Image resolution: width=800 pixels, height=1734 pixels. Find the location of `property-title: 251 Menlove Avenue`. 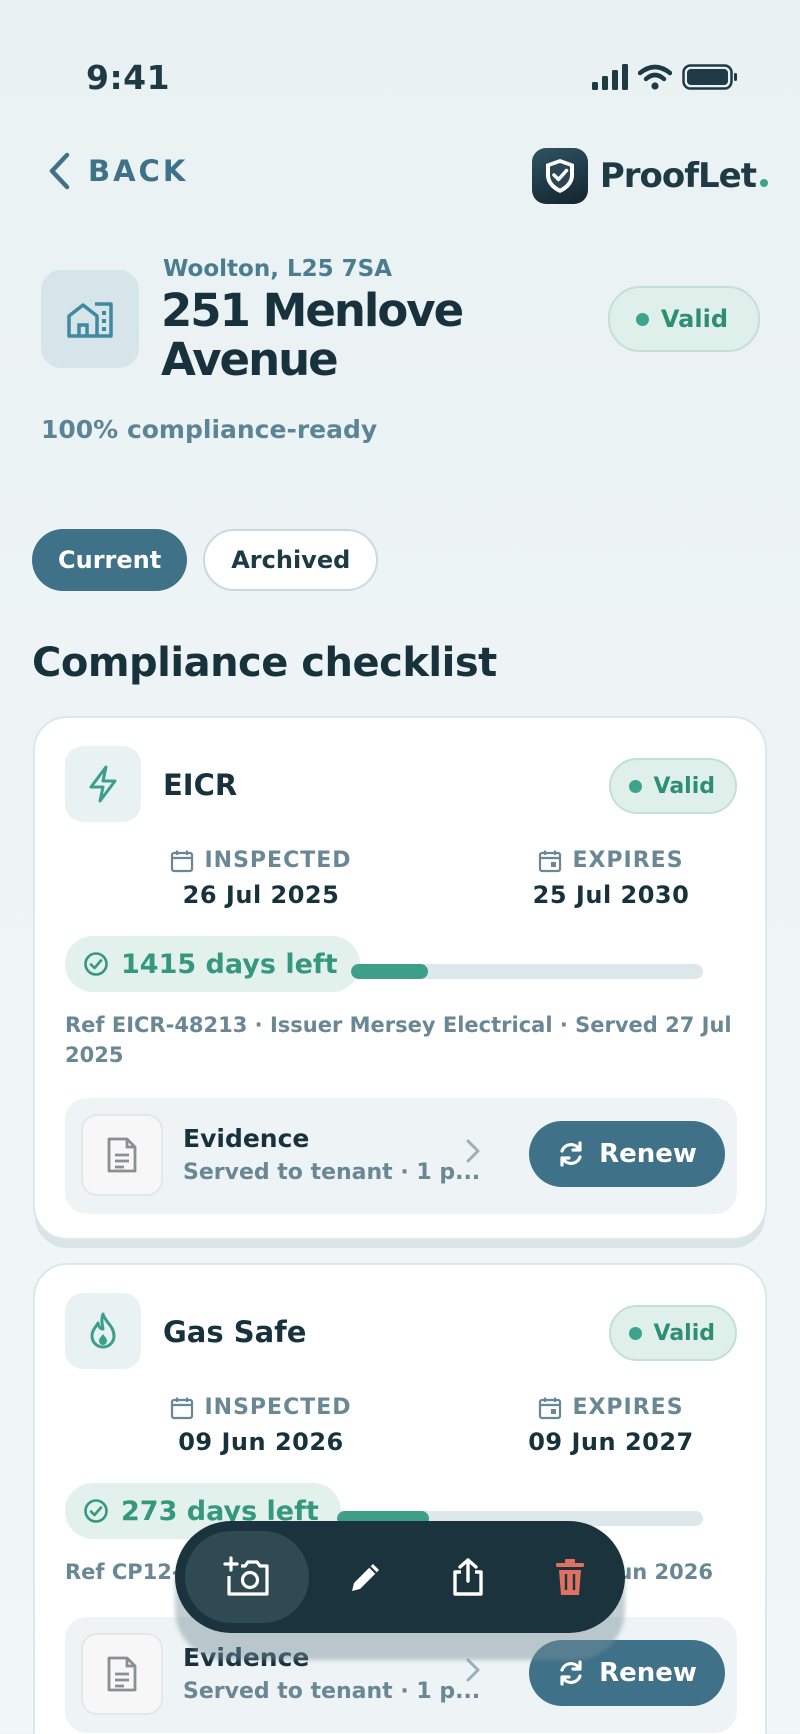

property-title: 251 Menlove Avenue is located at coordinates (312, 335).